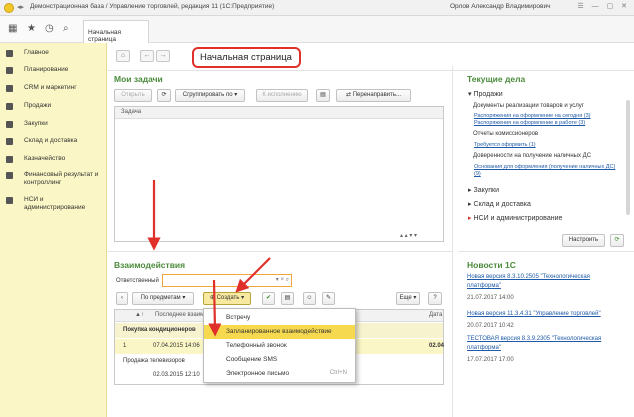 Image resolution: width=634 pixels, height=417 pixels. What do you see at coordinates (252, 359) in the screenshot?
I see `menu-item-label: Сообщение SMS` at bounding box center [252, 359].